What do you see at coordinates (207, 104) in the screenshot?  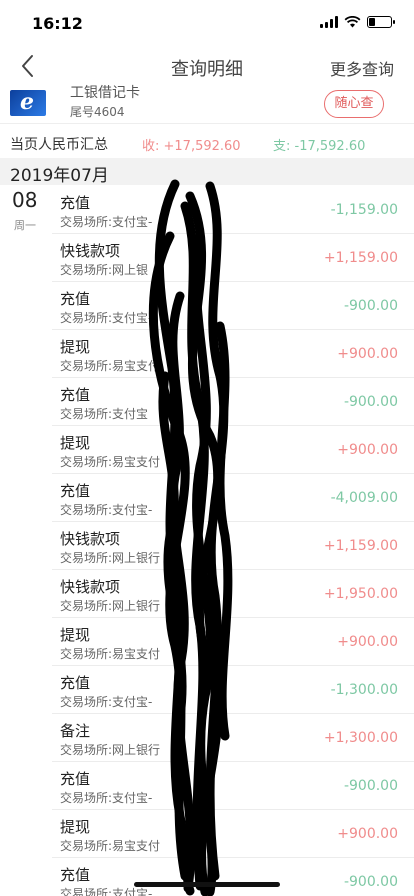 I see `card-row: e 工银借记卡 尾号4604 随心查` at bounding box center [207, 104].